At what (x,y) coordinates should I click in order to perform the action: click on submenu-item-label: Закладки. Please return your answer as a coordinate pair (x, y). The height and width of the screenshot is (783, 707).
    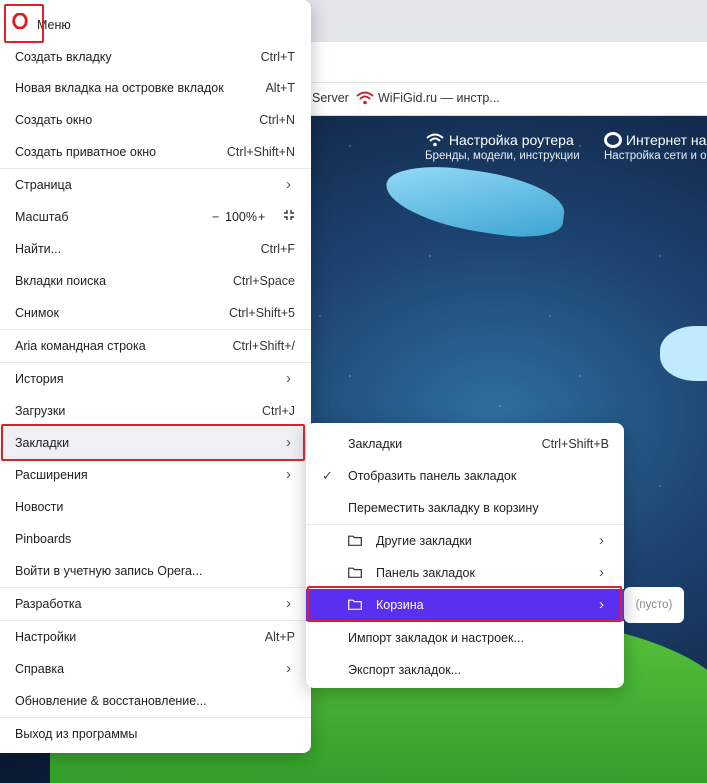
    Looking at the image, I should click on (375, 444).